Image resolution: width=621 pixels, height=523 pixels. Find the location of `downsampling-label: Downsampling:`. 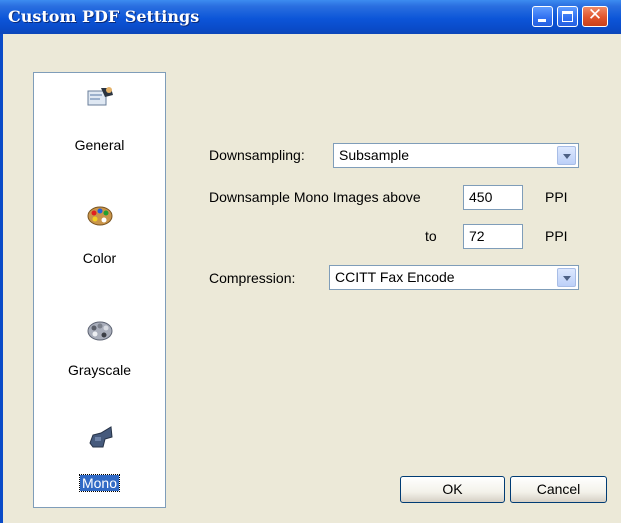

downsampling-label: Downsampling: is located at coordinates (257, 155).